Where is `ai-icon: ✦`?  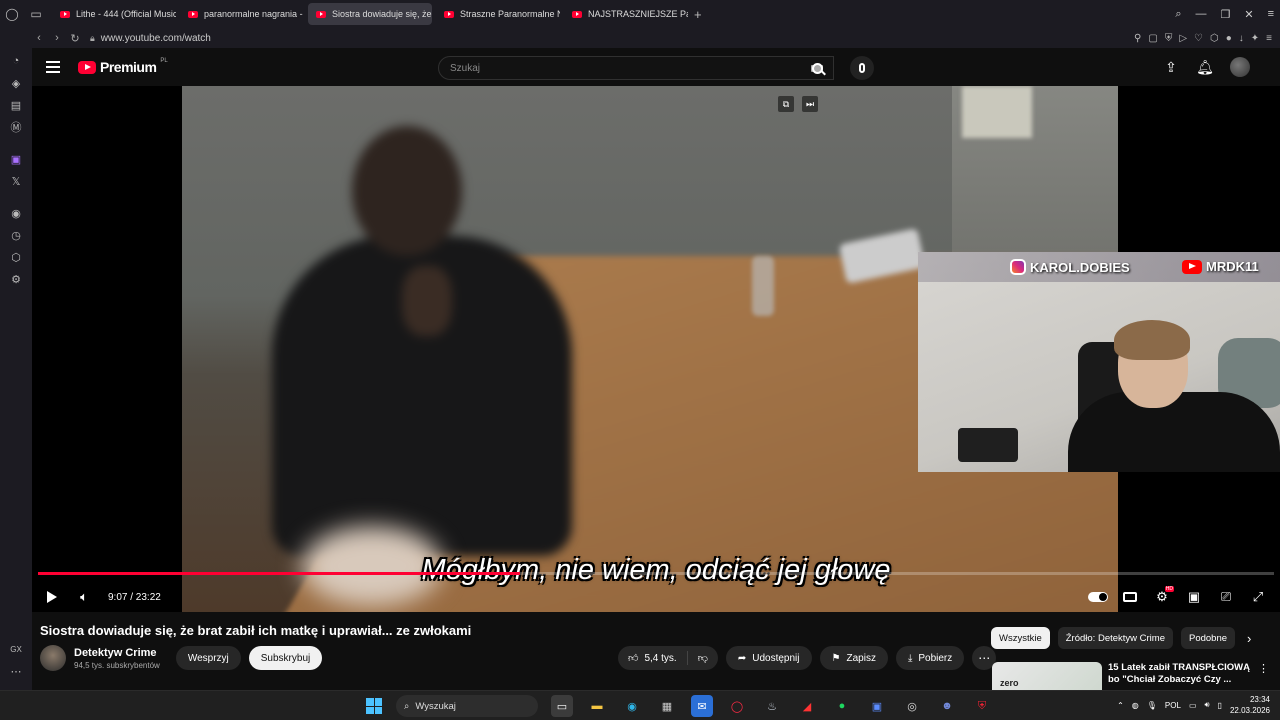 ai-icon: ✦ is located at coordinates (1255, 38).